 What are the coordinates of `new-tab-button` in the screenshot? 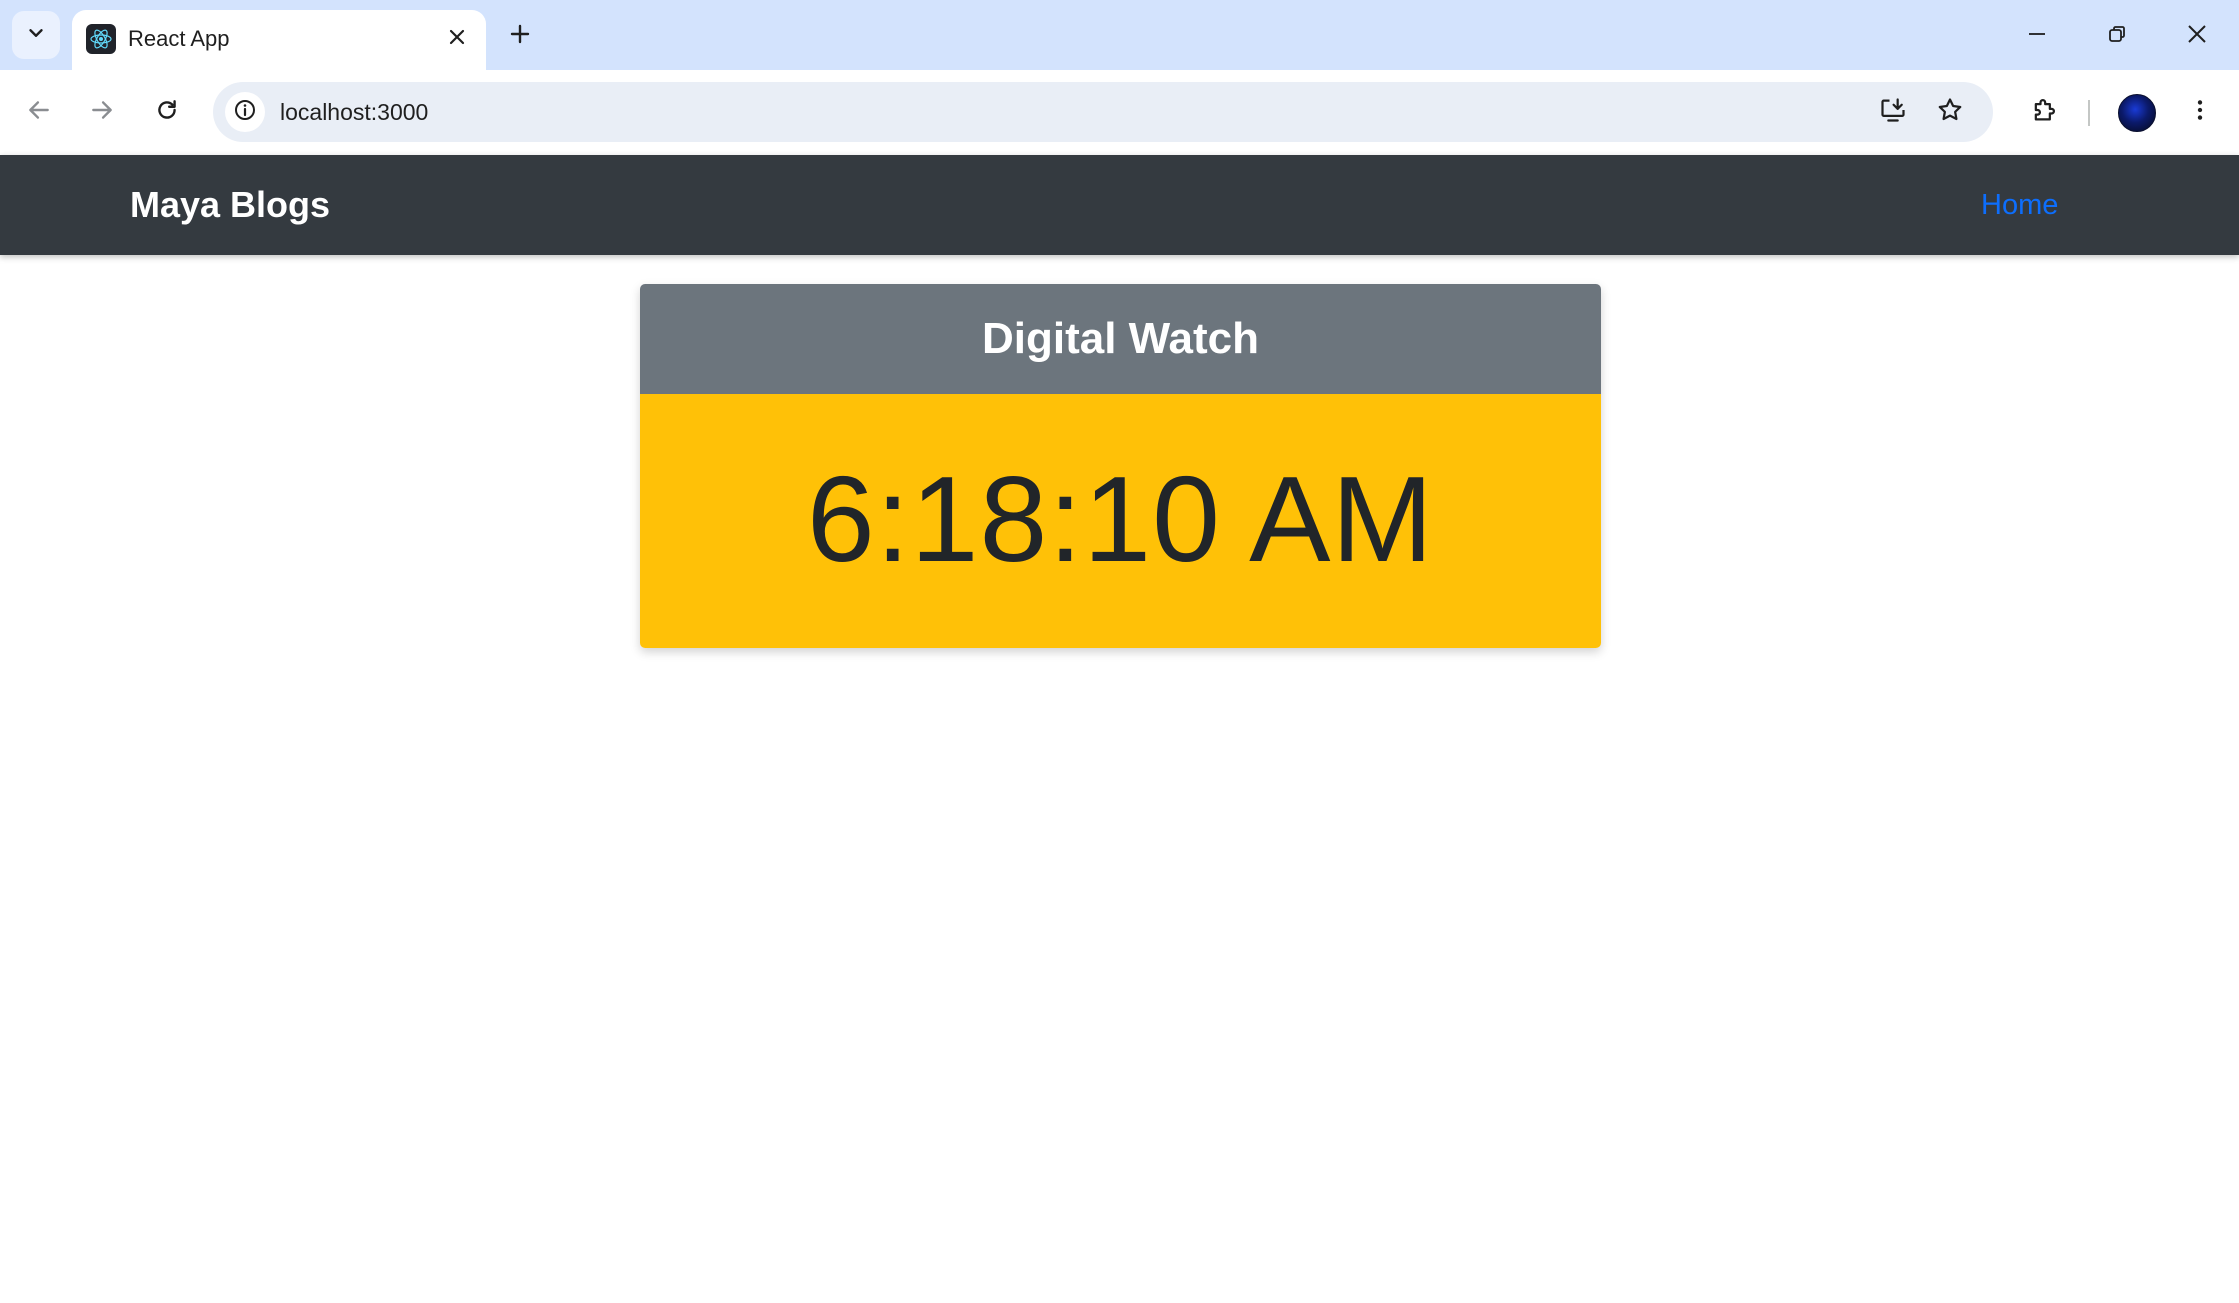 It's located at (520, 36).